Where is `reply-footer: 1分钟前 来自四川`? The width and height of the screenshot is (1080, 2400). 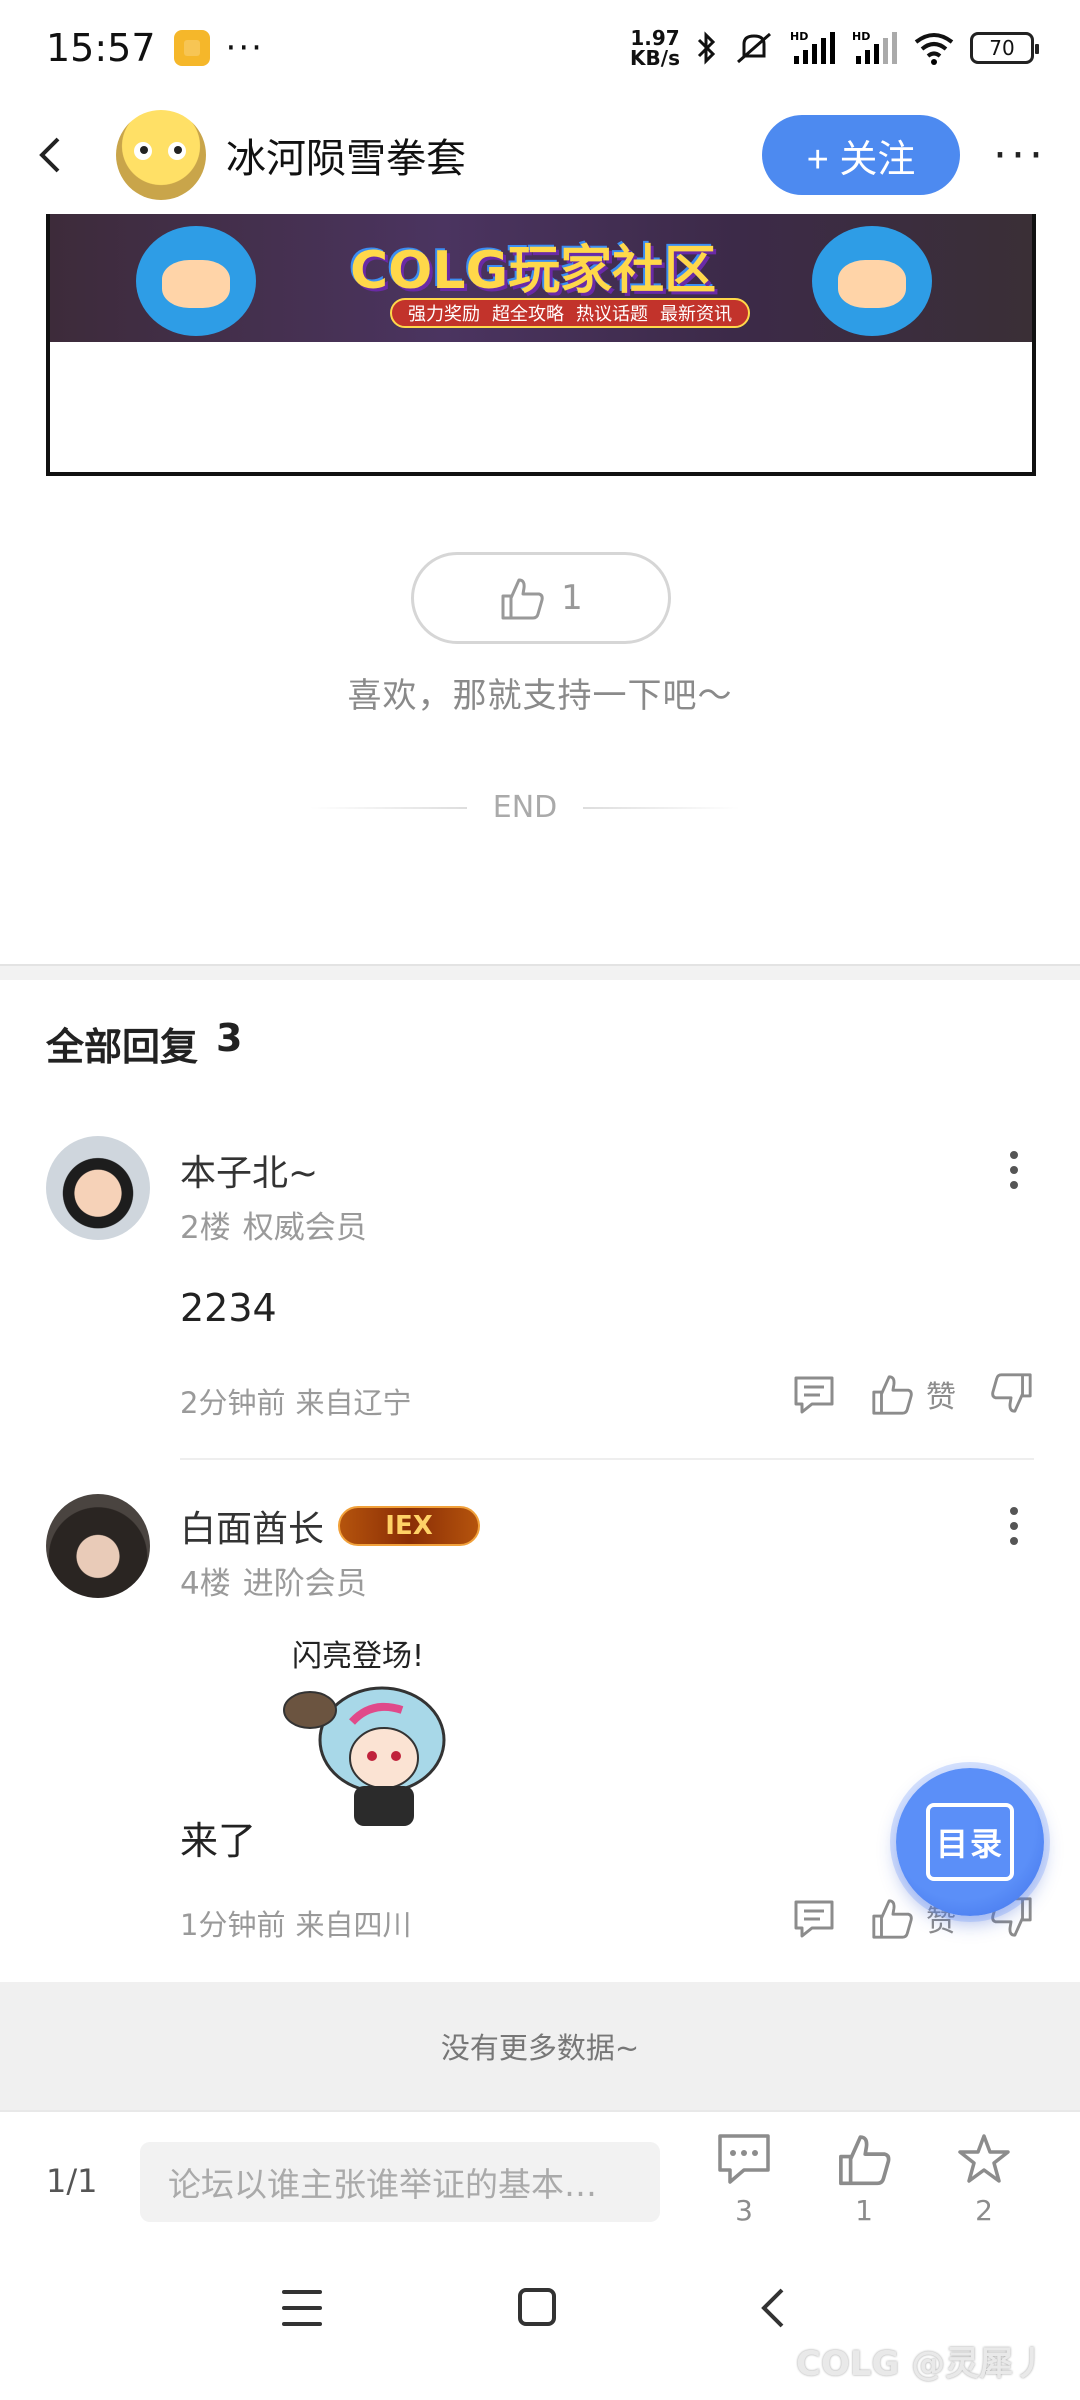 reply-footer: 1分钟前 来自四川 is located at coordinates (295, 1923).